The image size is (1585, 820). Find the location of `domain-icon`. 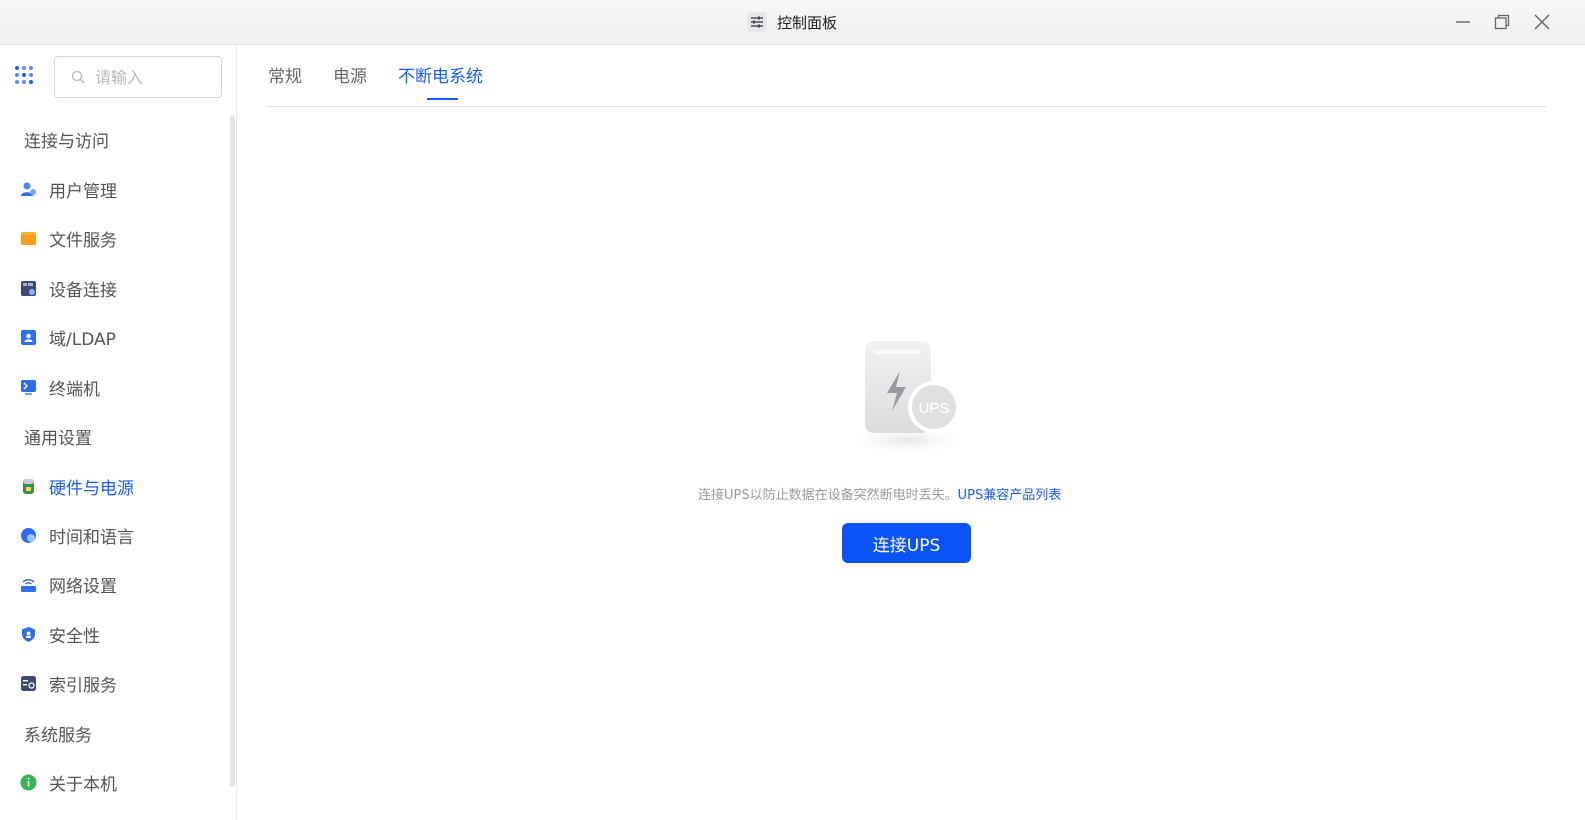

domain-icon is located at coordinates (28, 337).